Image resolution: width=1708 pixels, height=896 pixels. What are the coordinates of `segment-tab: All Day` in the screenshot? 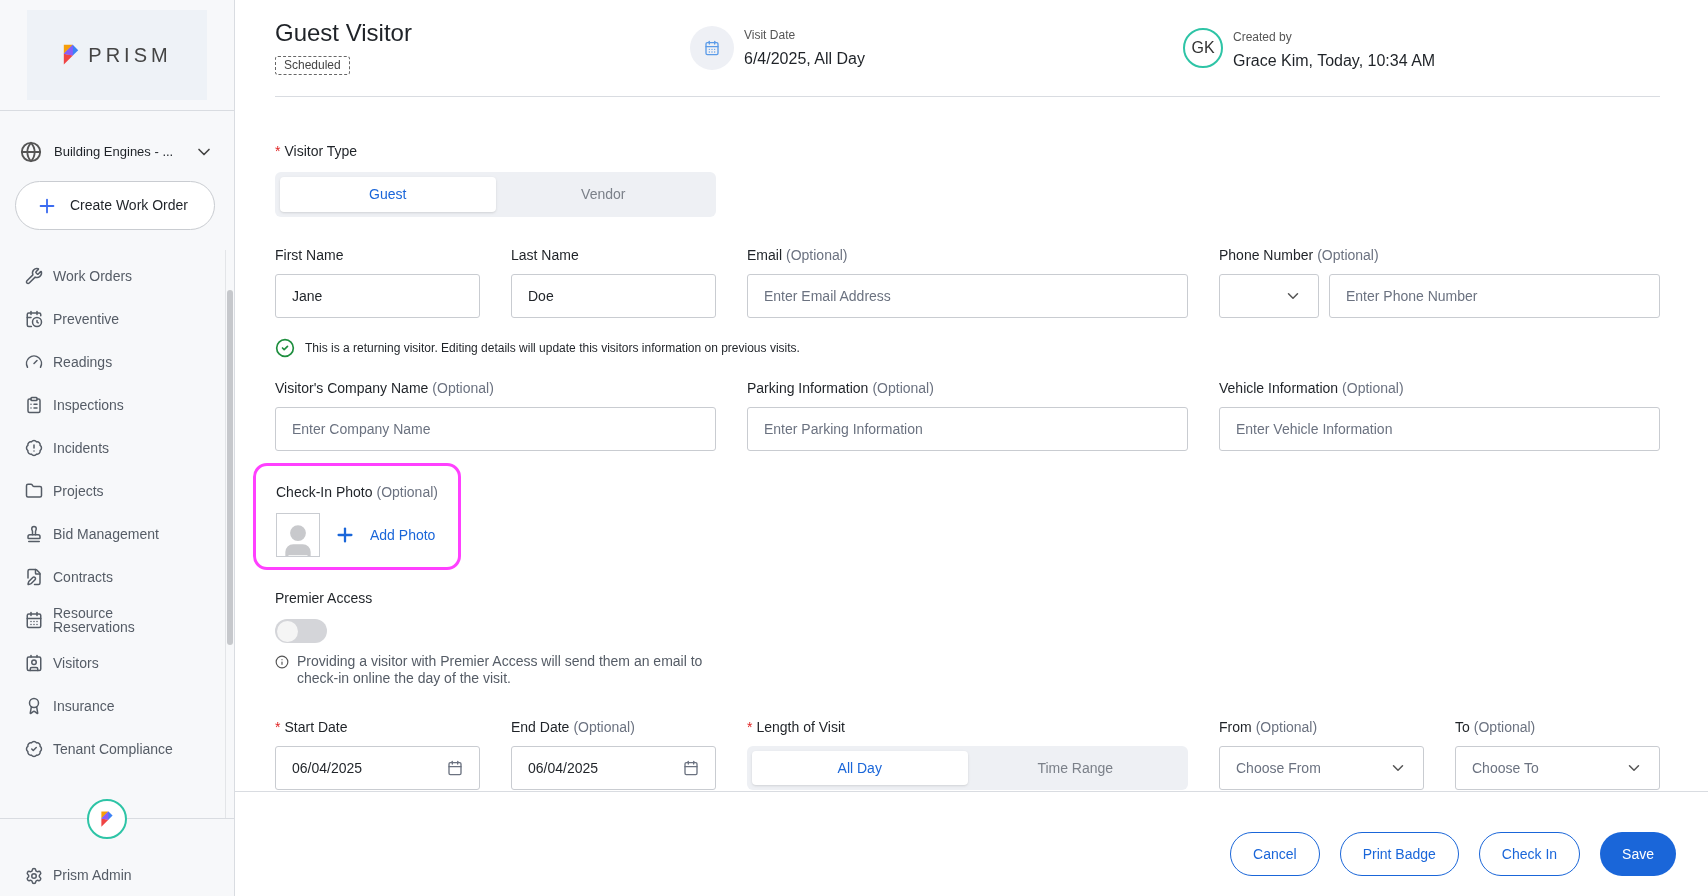 It's located at (860, 768).